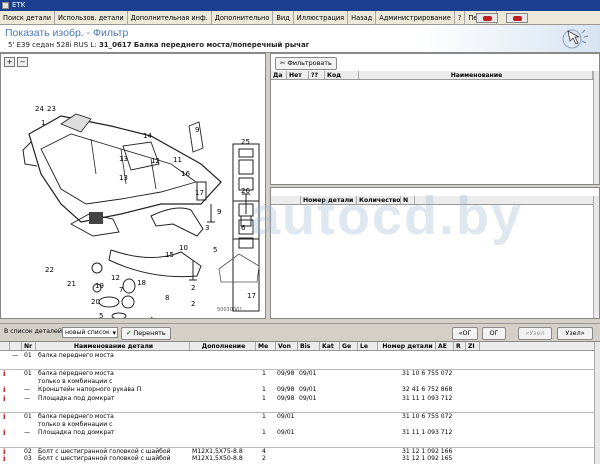  What do you see at coordinates (283, 17) in the screenshot?
I see `menu-item-view: Вид` at bounding box center [283, 17].